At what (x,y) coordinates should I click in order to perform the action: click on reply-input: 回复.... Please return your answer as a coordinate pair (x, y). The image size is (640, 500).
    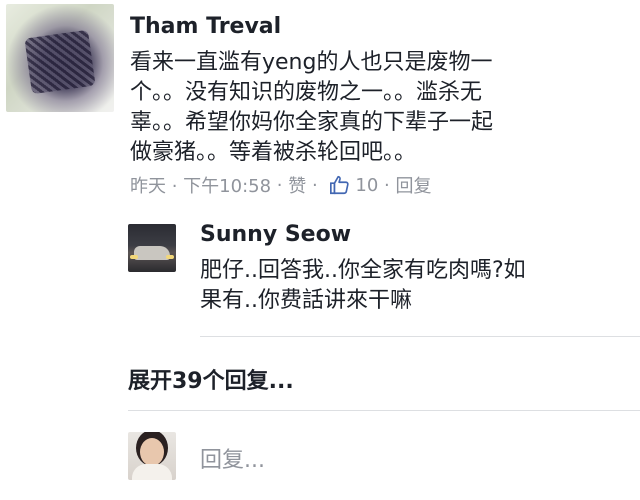
    Looking at the image, I should click on (232, 458).